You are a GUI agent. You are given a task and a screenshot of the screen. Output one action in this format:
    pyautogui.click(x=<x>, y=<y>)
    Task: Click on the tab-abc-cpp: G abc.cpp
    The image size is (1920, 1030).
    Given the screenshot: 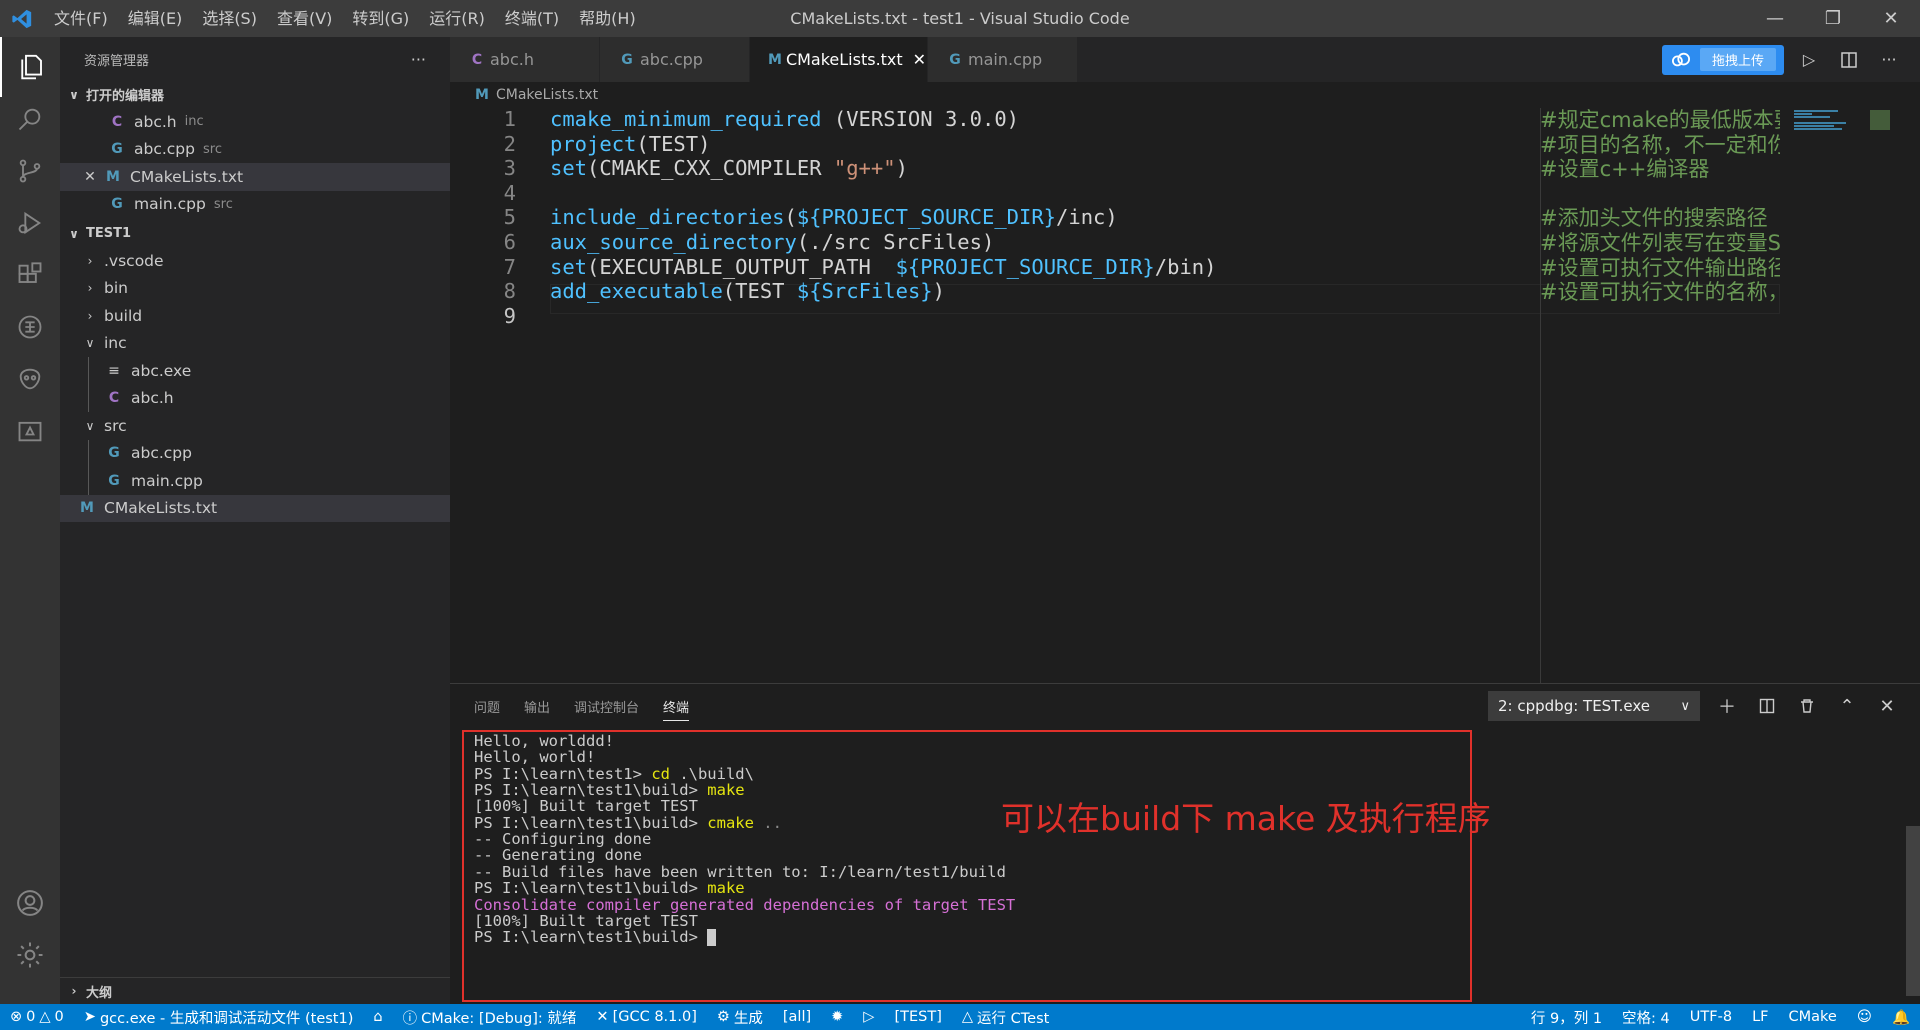 What is the action you would take?
    pyautogui.click(x=675, y=59)
    